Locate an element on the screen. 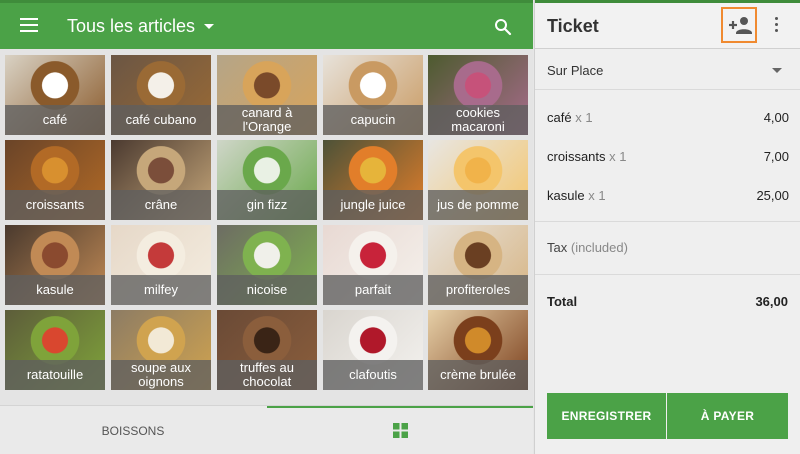  item-label: nicoise is located at coordinates (267, 290).